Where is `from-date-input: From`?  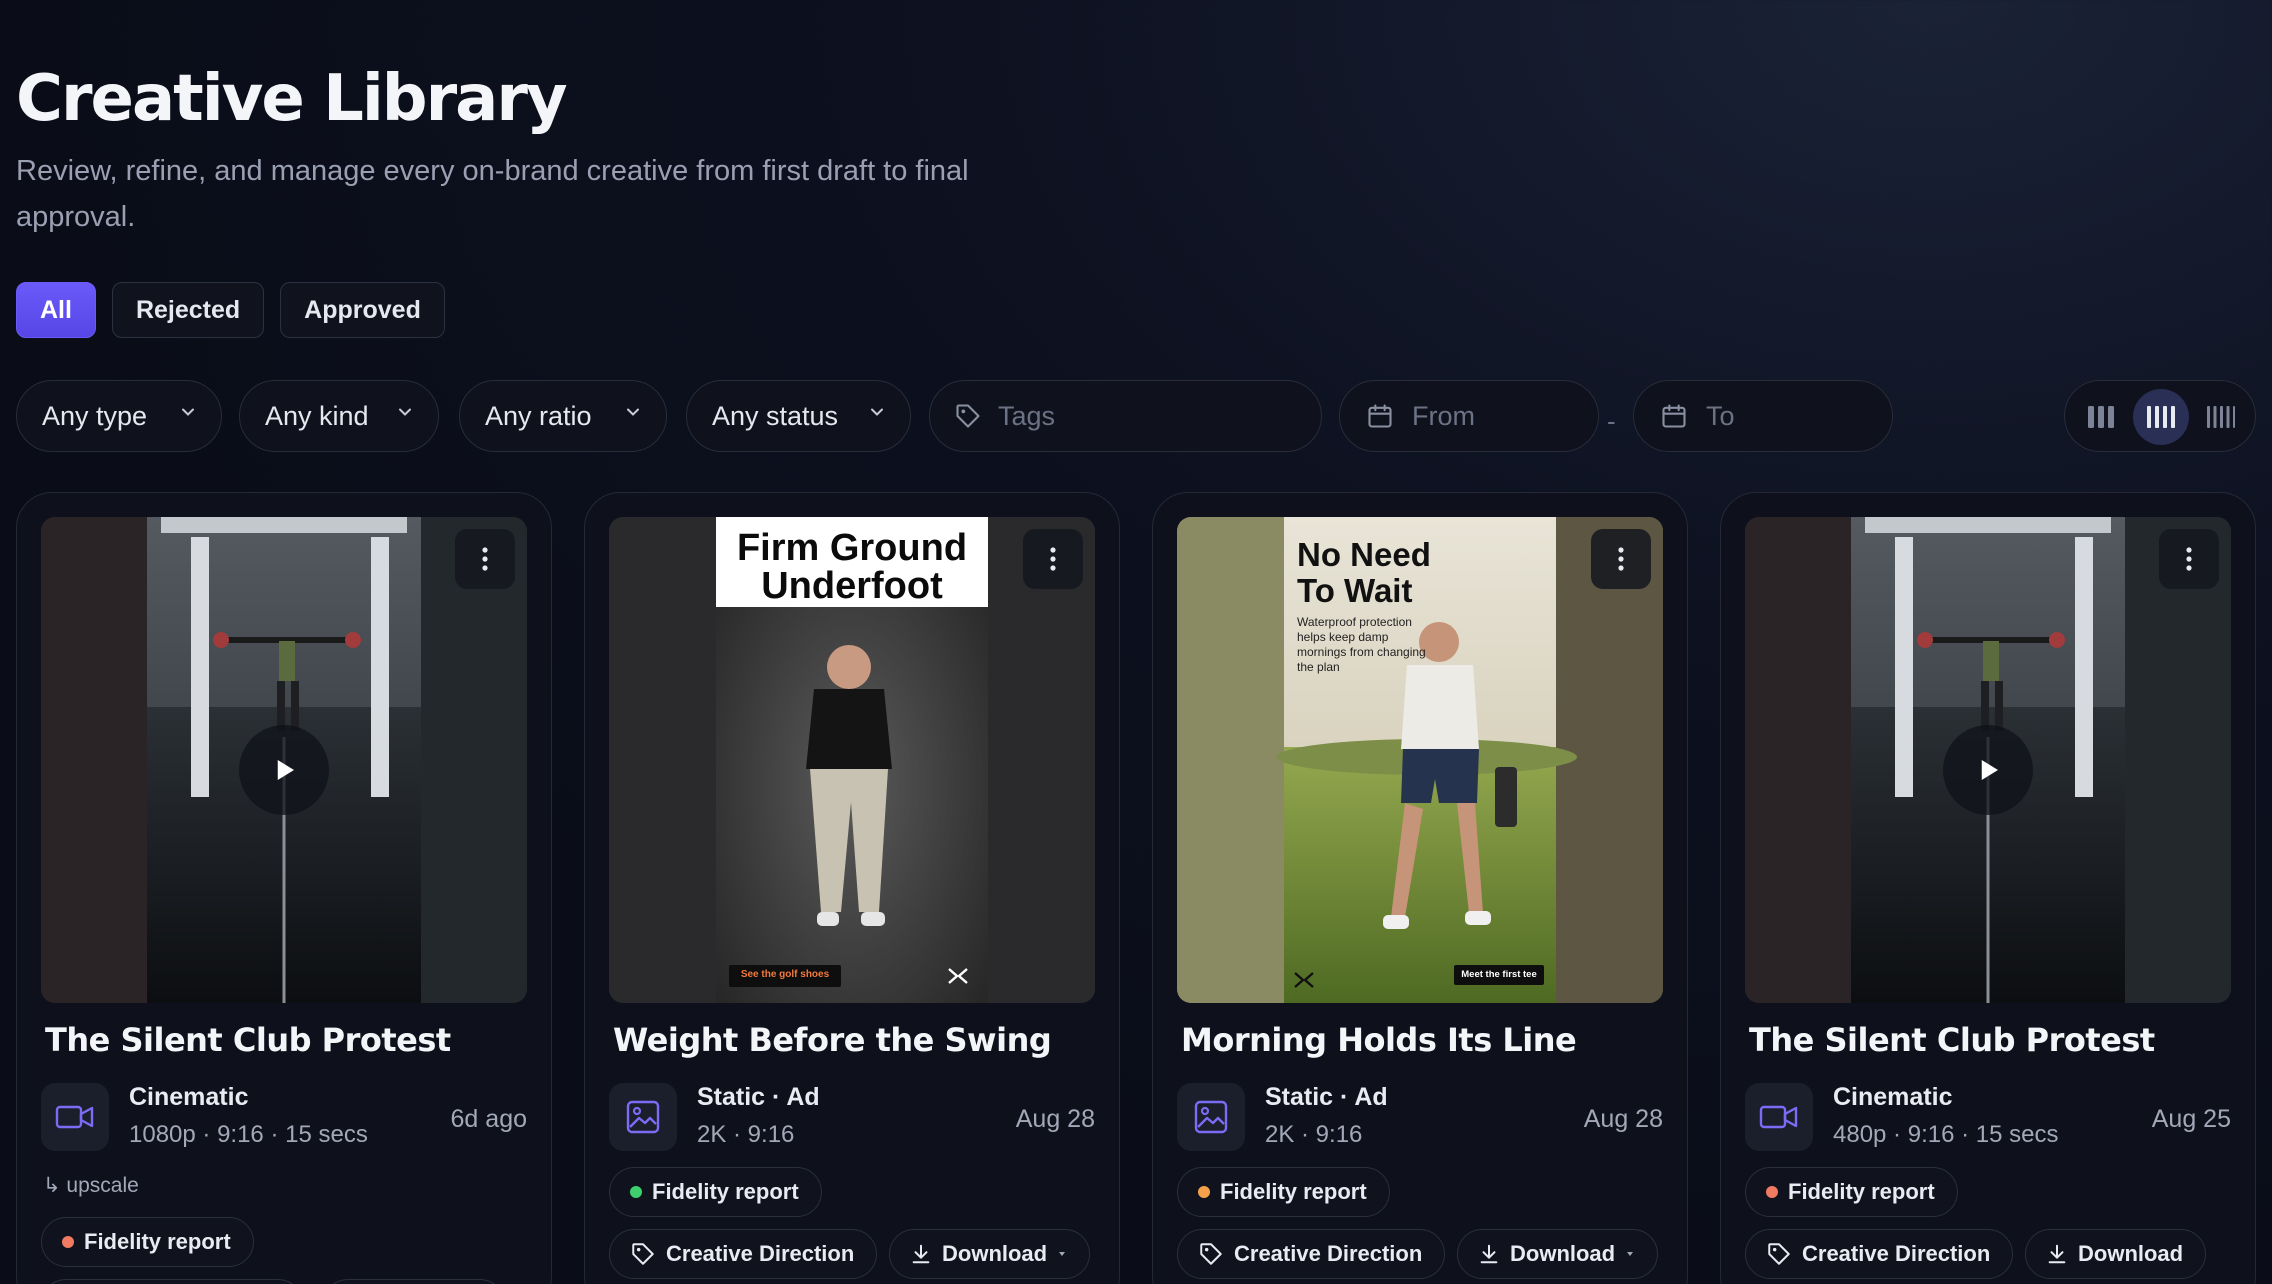
from-date-input: From is located at coordinates (1469, 416).